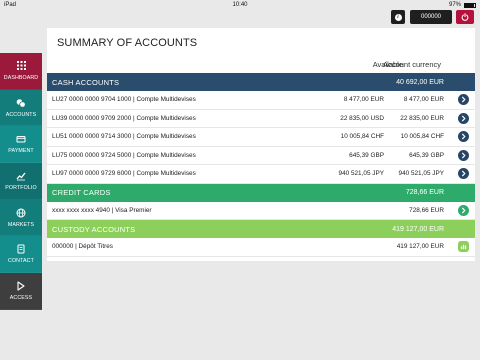 The width and height of the screenshot is (480, 360). Describe the element at coordinates (21, 286) in the screenshot. I see `access-icon` at that location.